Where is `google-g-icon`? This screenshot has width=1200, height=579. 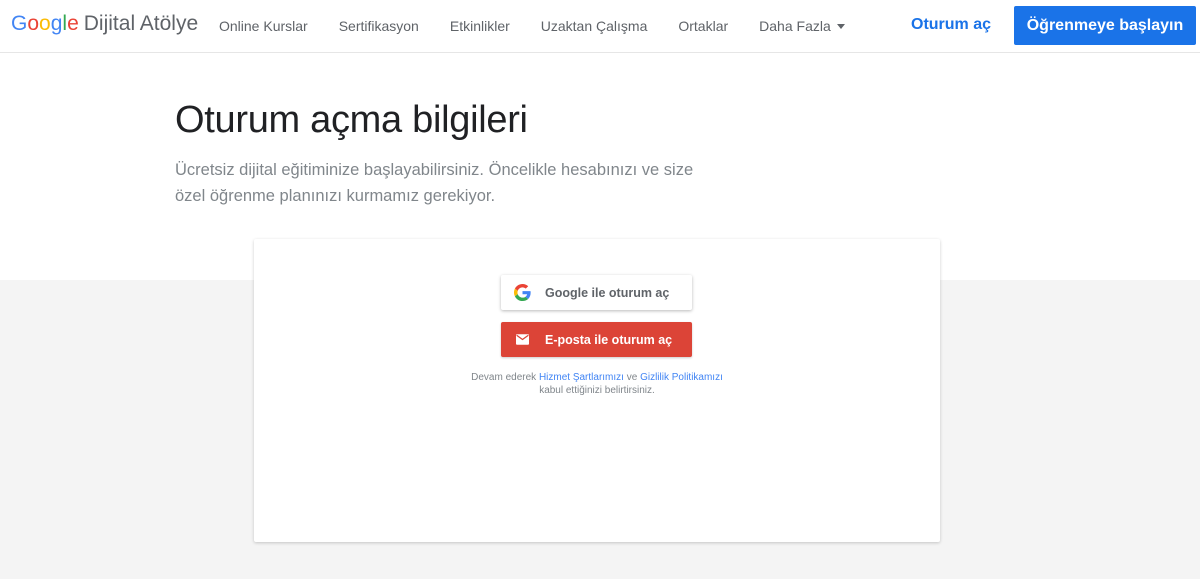
google-g-icon is located at coordinates (522, 292).